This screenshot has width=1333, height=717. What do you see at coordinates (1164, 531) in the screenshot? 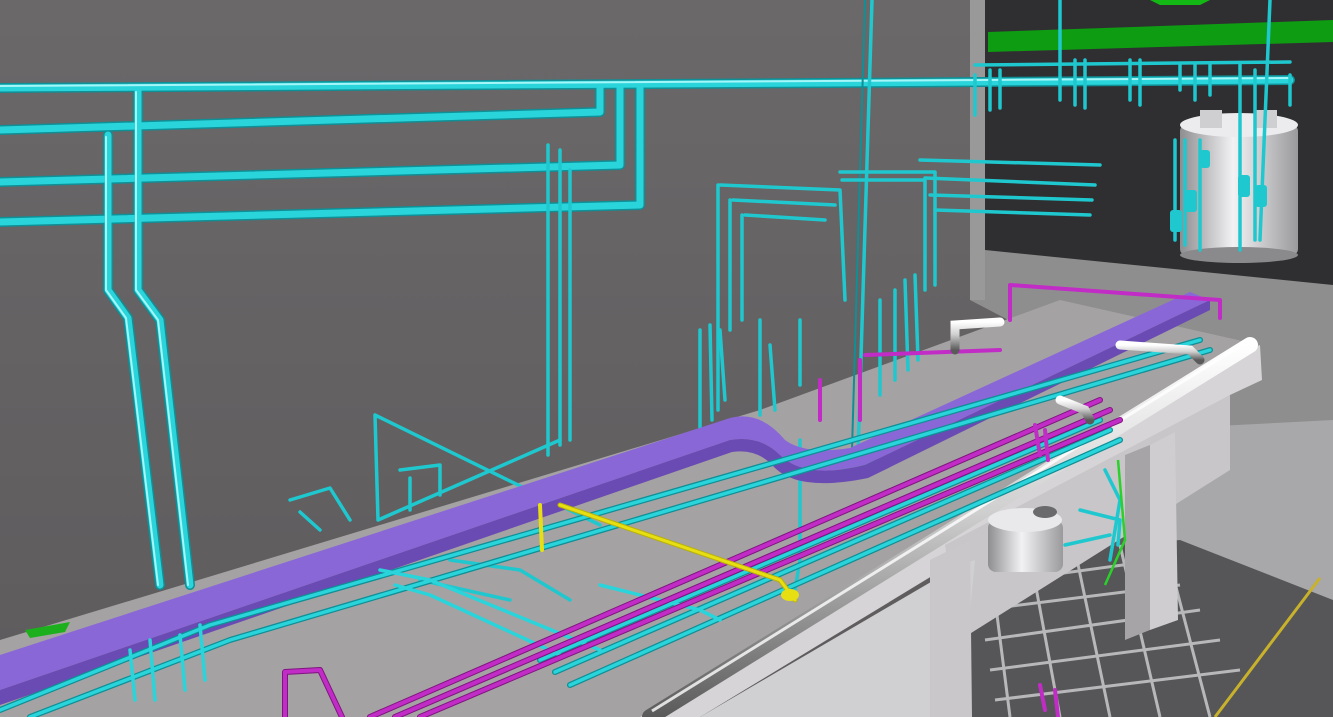
I see `support-column-right` at bounding box center [1164, 531].